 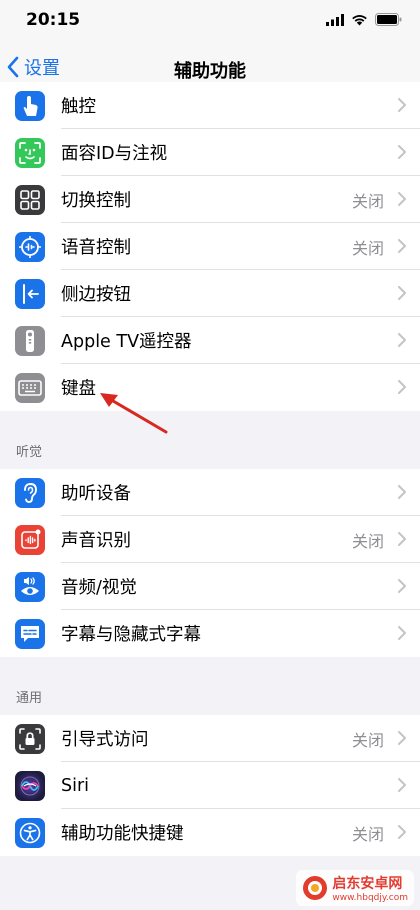 I want to click on status-icons, so click(x=364, y=19).